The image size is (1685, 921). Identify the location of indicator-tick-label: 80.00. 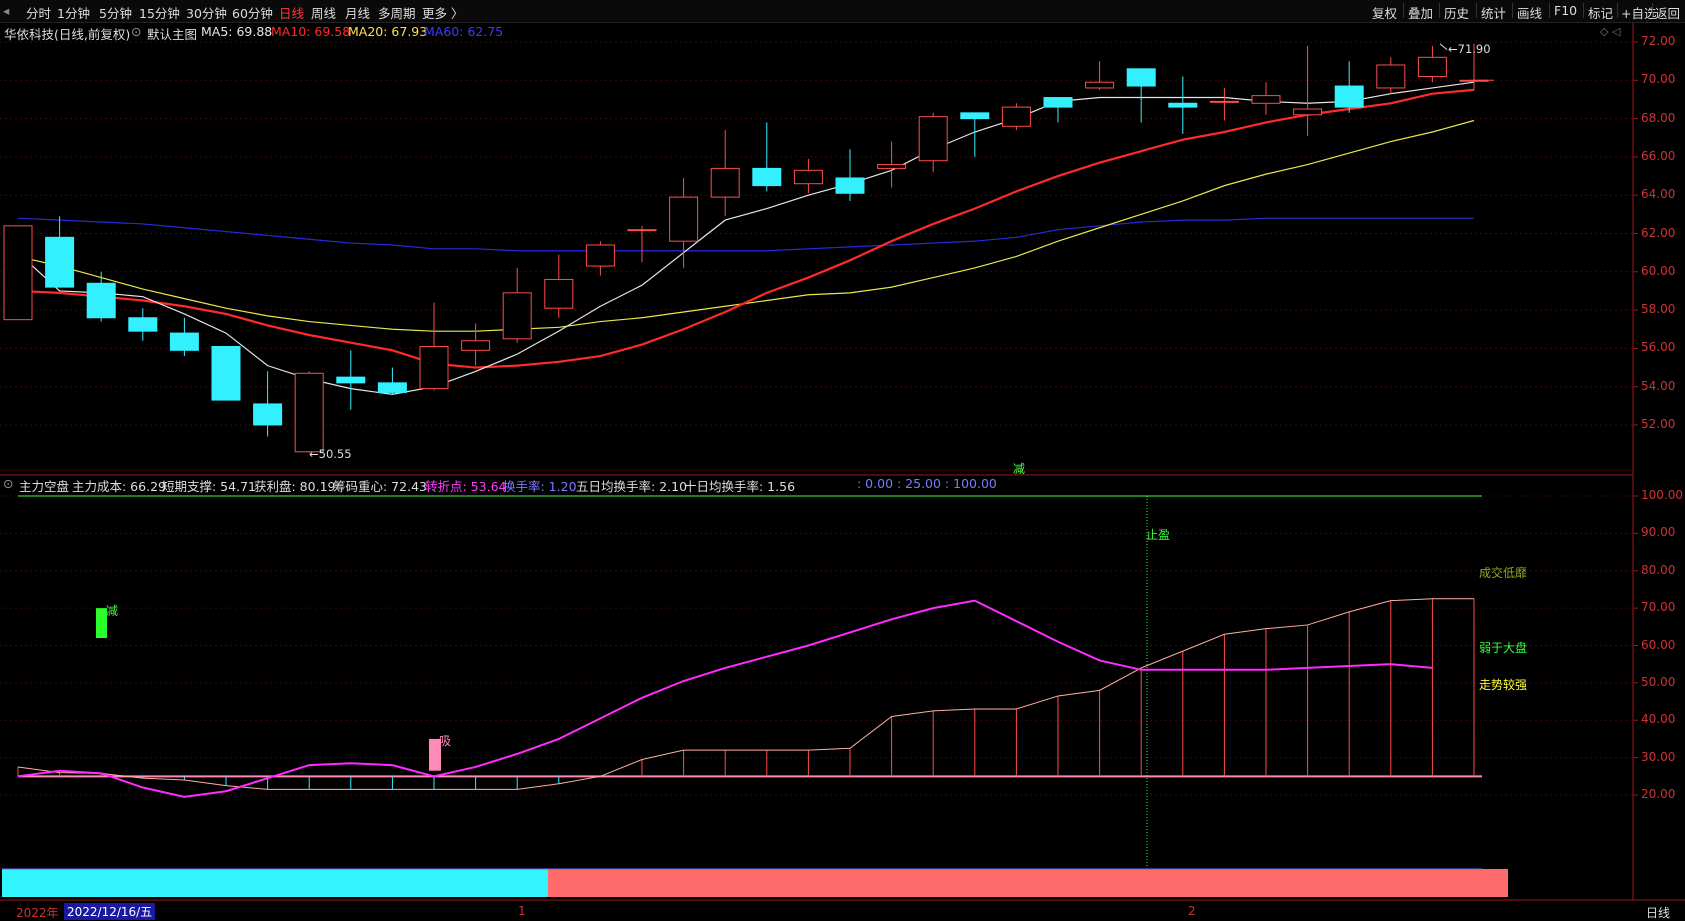
(1658, 569).